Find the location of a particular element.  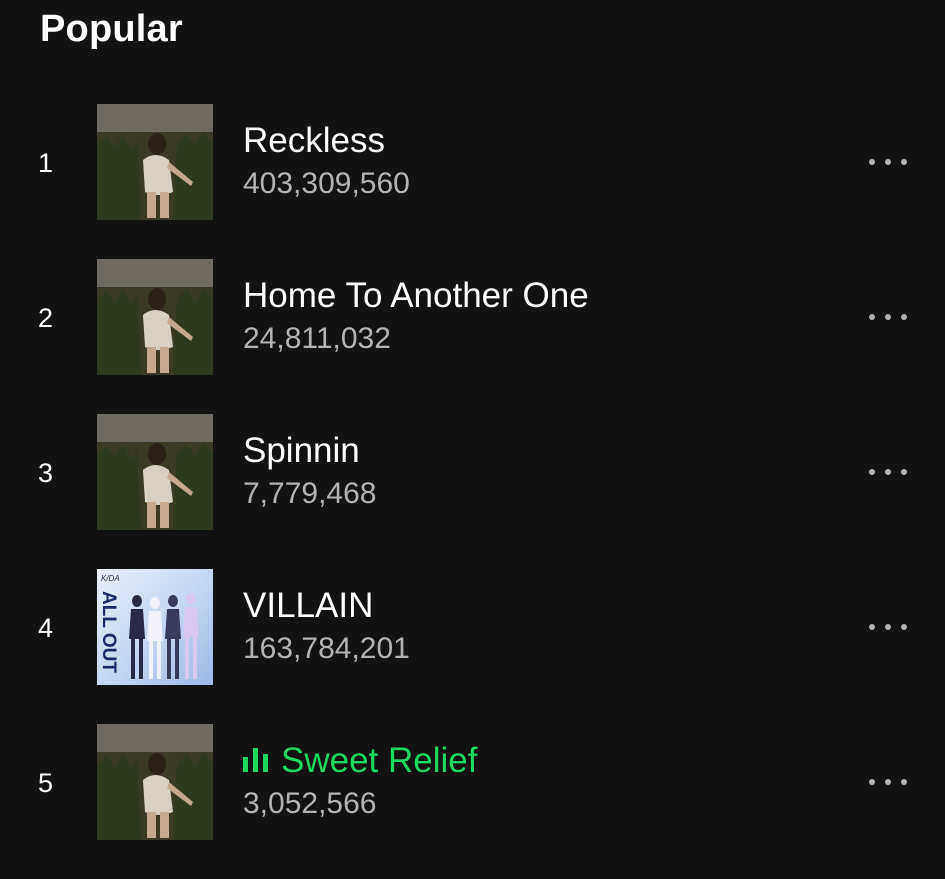

cover-logo-text: K/DA is located at coordinates (110, 578).